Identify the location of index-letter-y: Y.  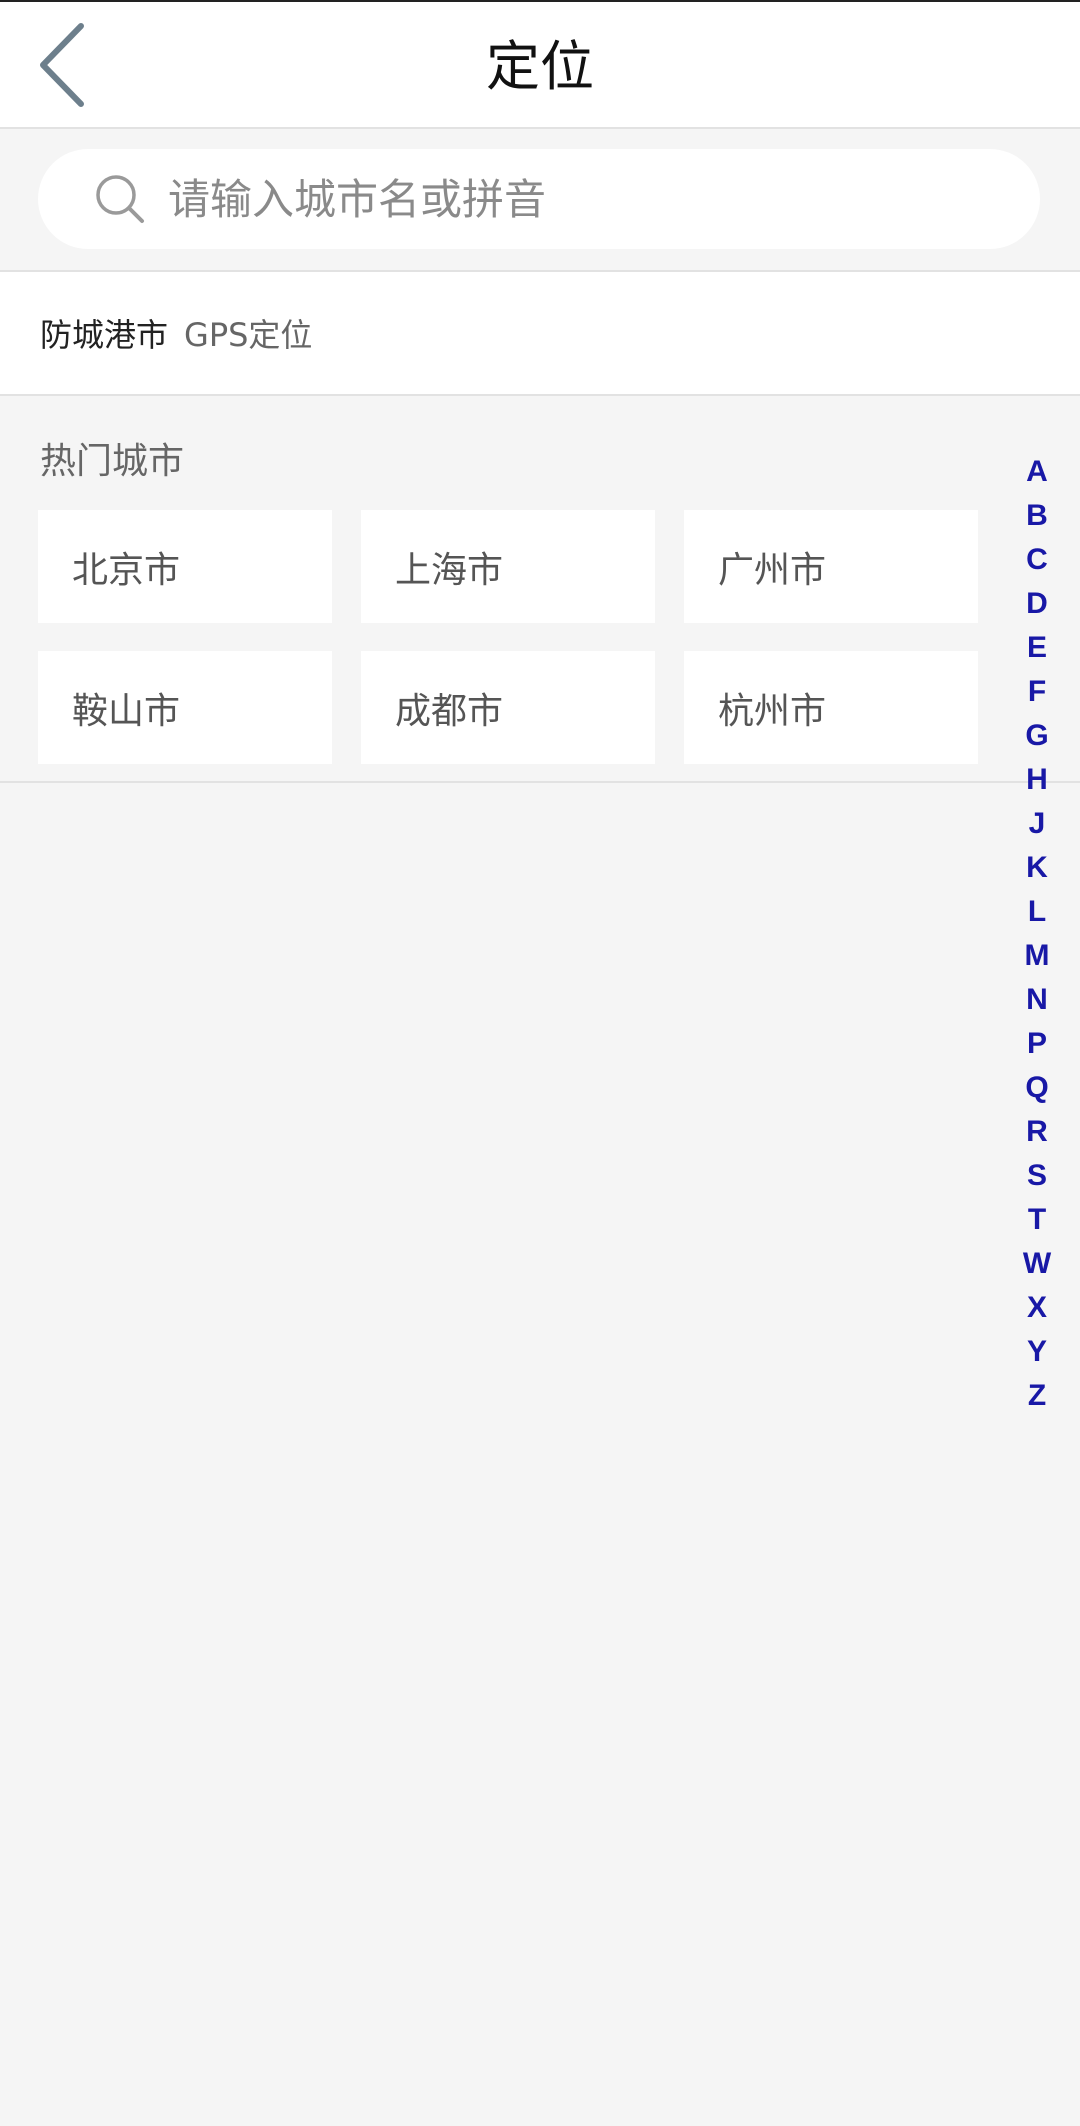
(1037, 1352).